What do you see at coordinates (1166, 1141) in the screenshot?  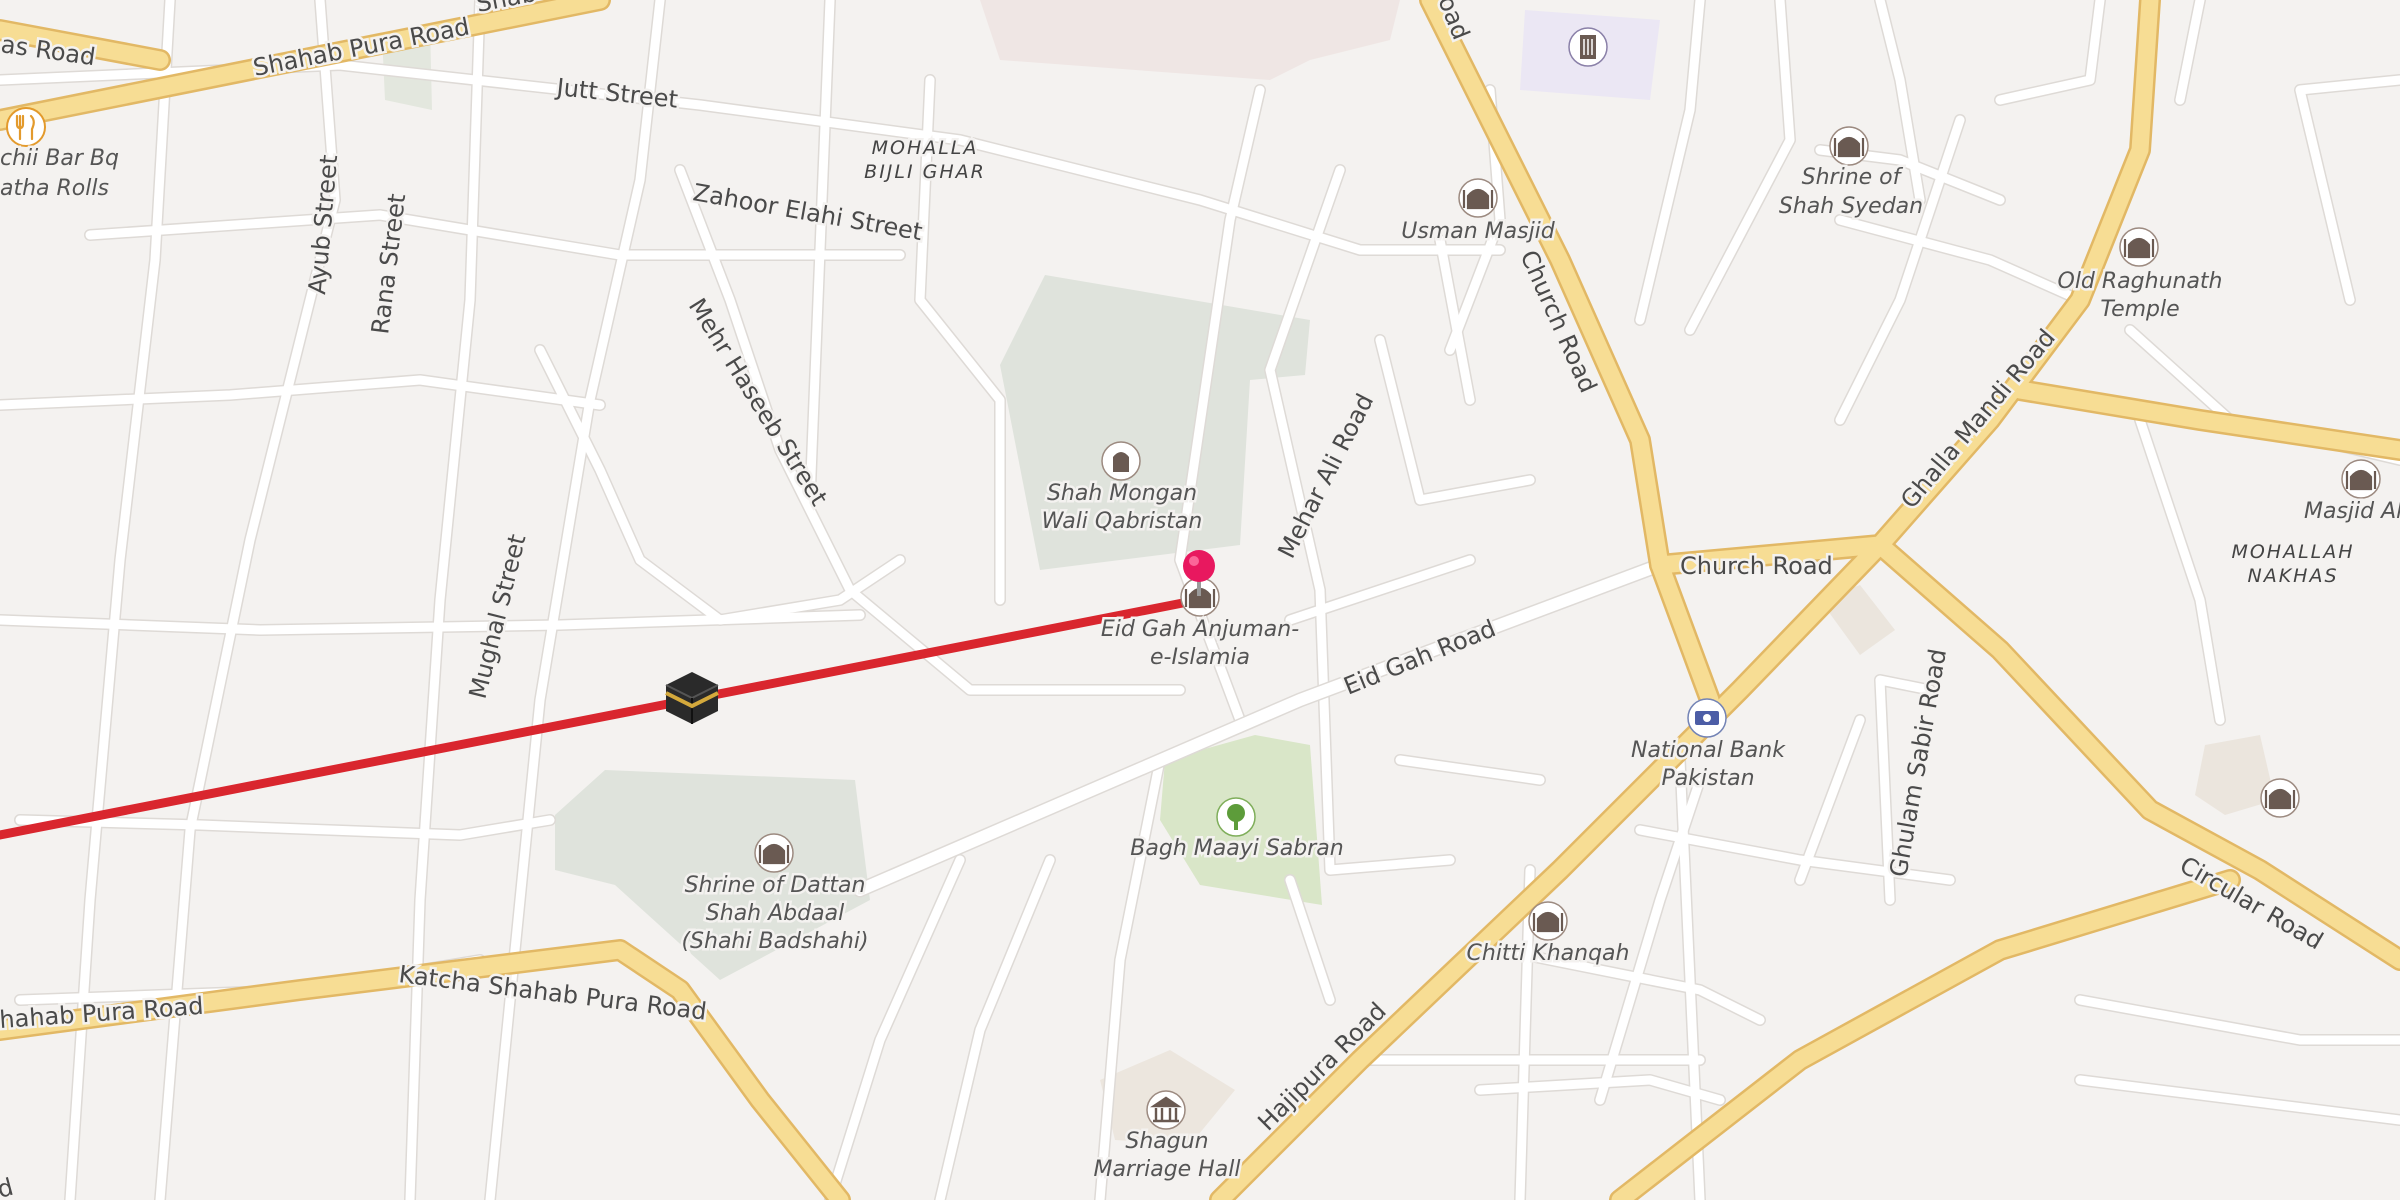 I see `poi-label-shagun-1: Shagun` at bounding box center [1166, 1141].